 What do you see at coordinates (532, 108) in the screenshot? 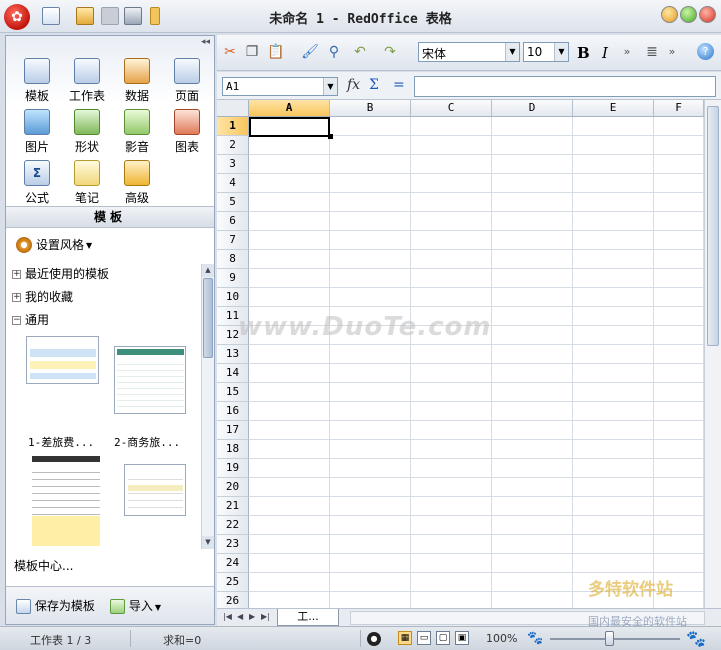
I see `column-header: D` at bounding box center [532, 108].